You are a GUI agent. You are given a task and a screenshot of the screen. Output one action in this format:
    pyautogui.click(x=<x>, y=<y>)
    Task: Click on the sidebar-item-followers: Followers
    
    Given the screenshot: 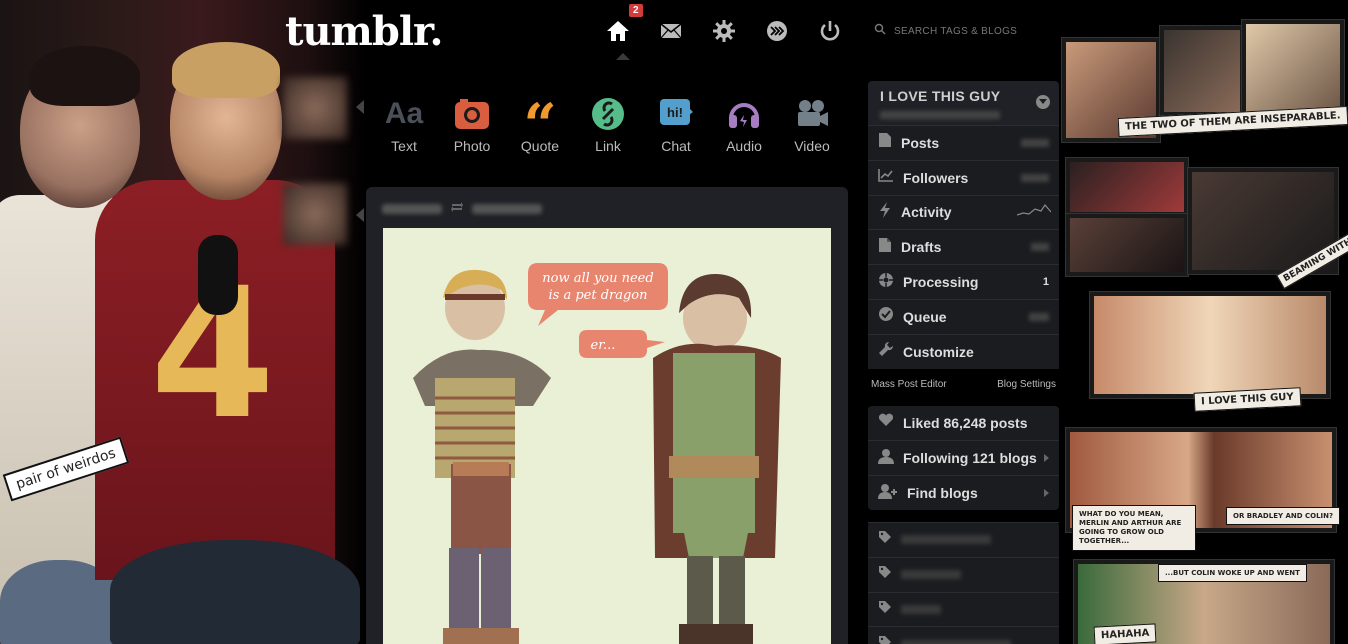 What is the action you would take?
    pyautogui.click(x=963, y=177)
    